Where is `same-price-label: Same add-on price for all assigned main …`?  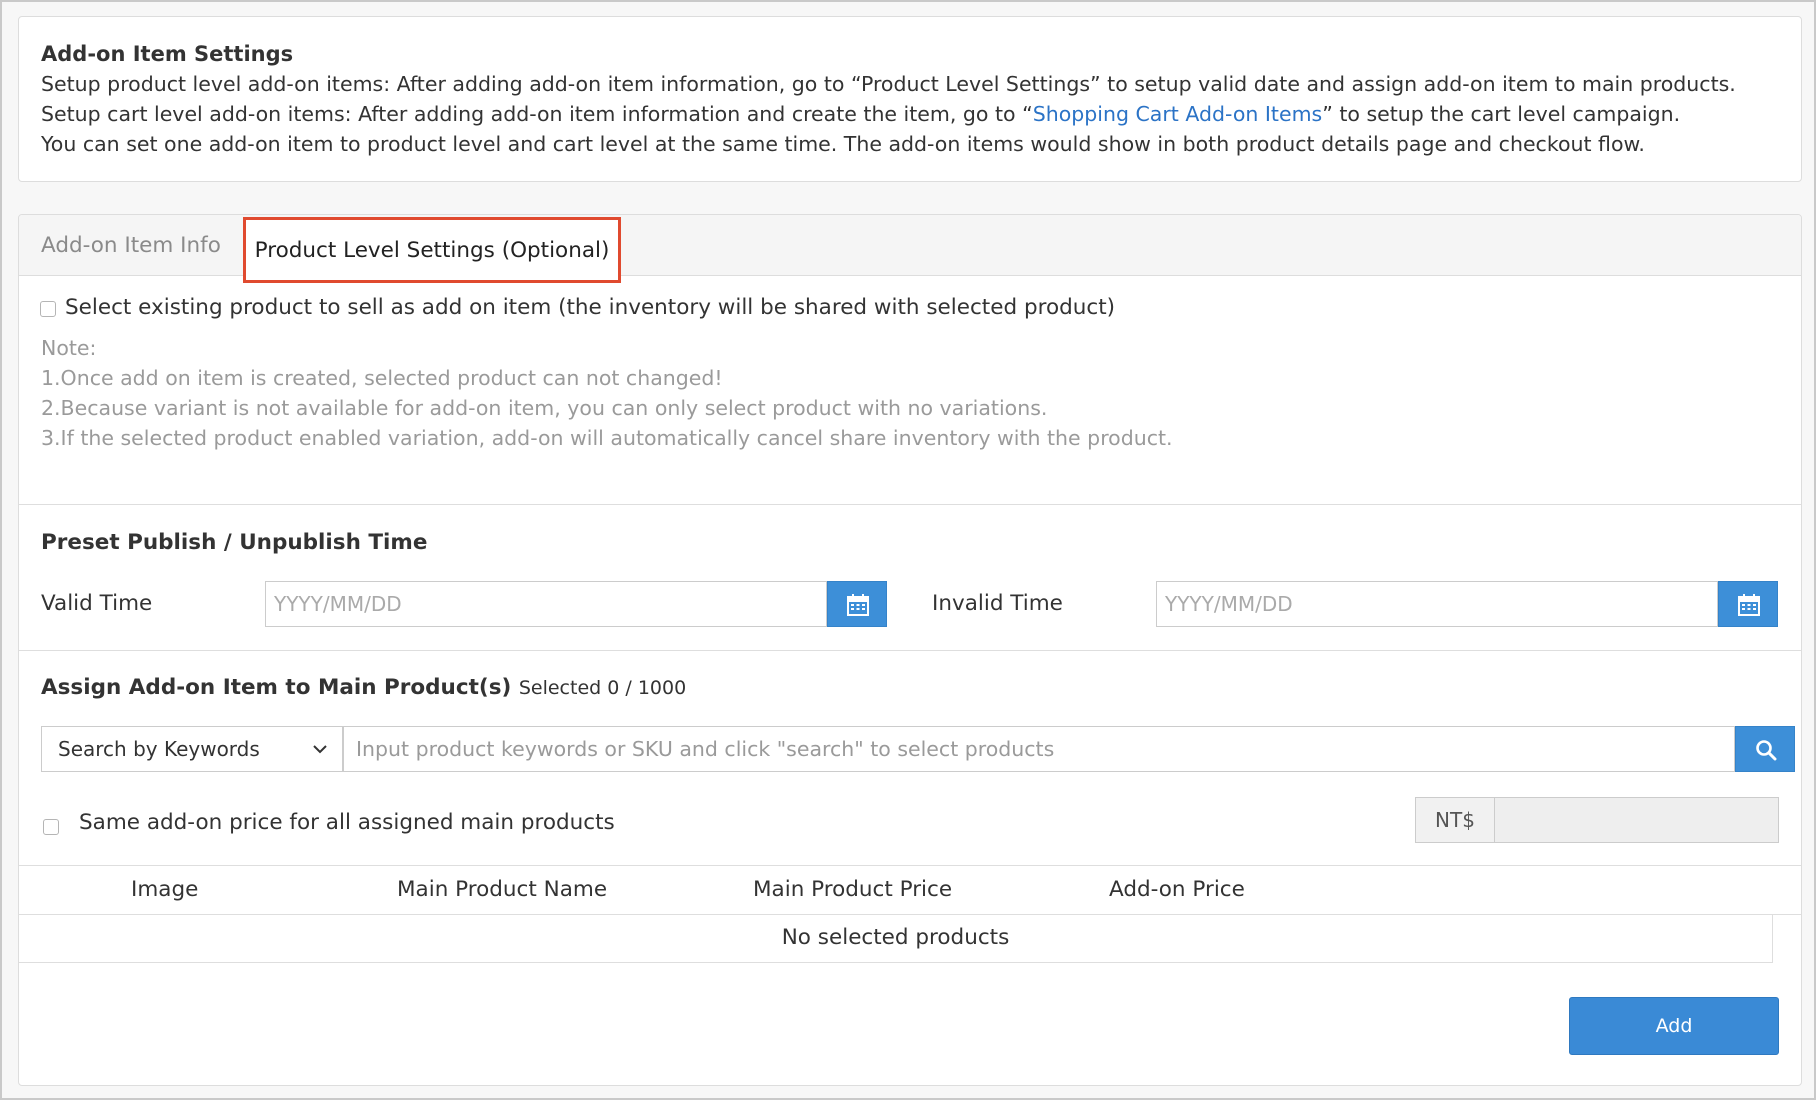
same-price-label: Same add-on price for all assigned main … is located at coordinates (347, 822).